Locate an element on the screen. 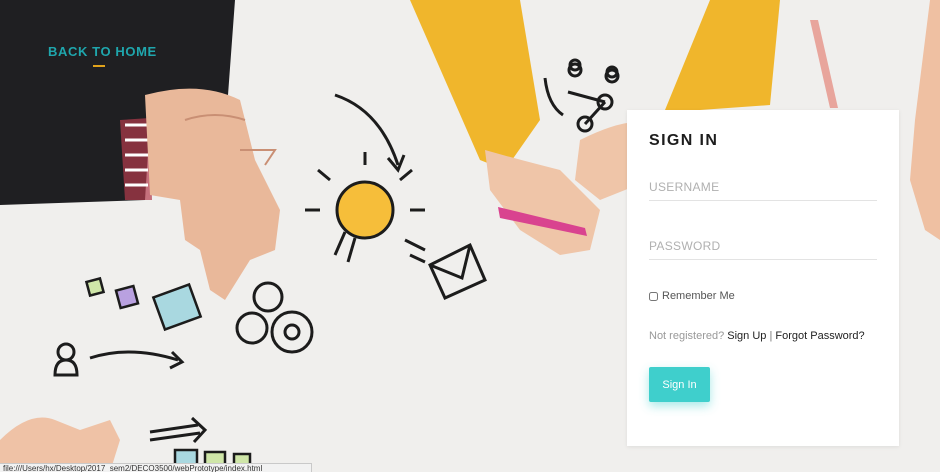  back-to-home-link: BACK TO HOME is located at coordinates (102, 51).